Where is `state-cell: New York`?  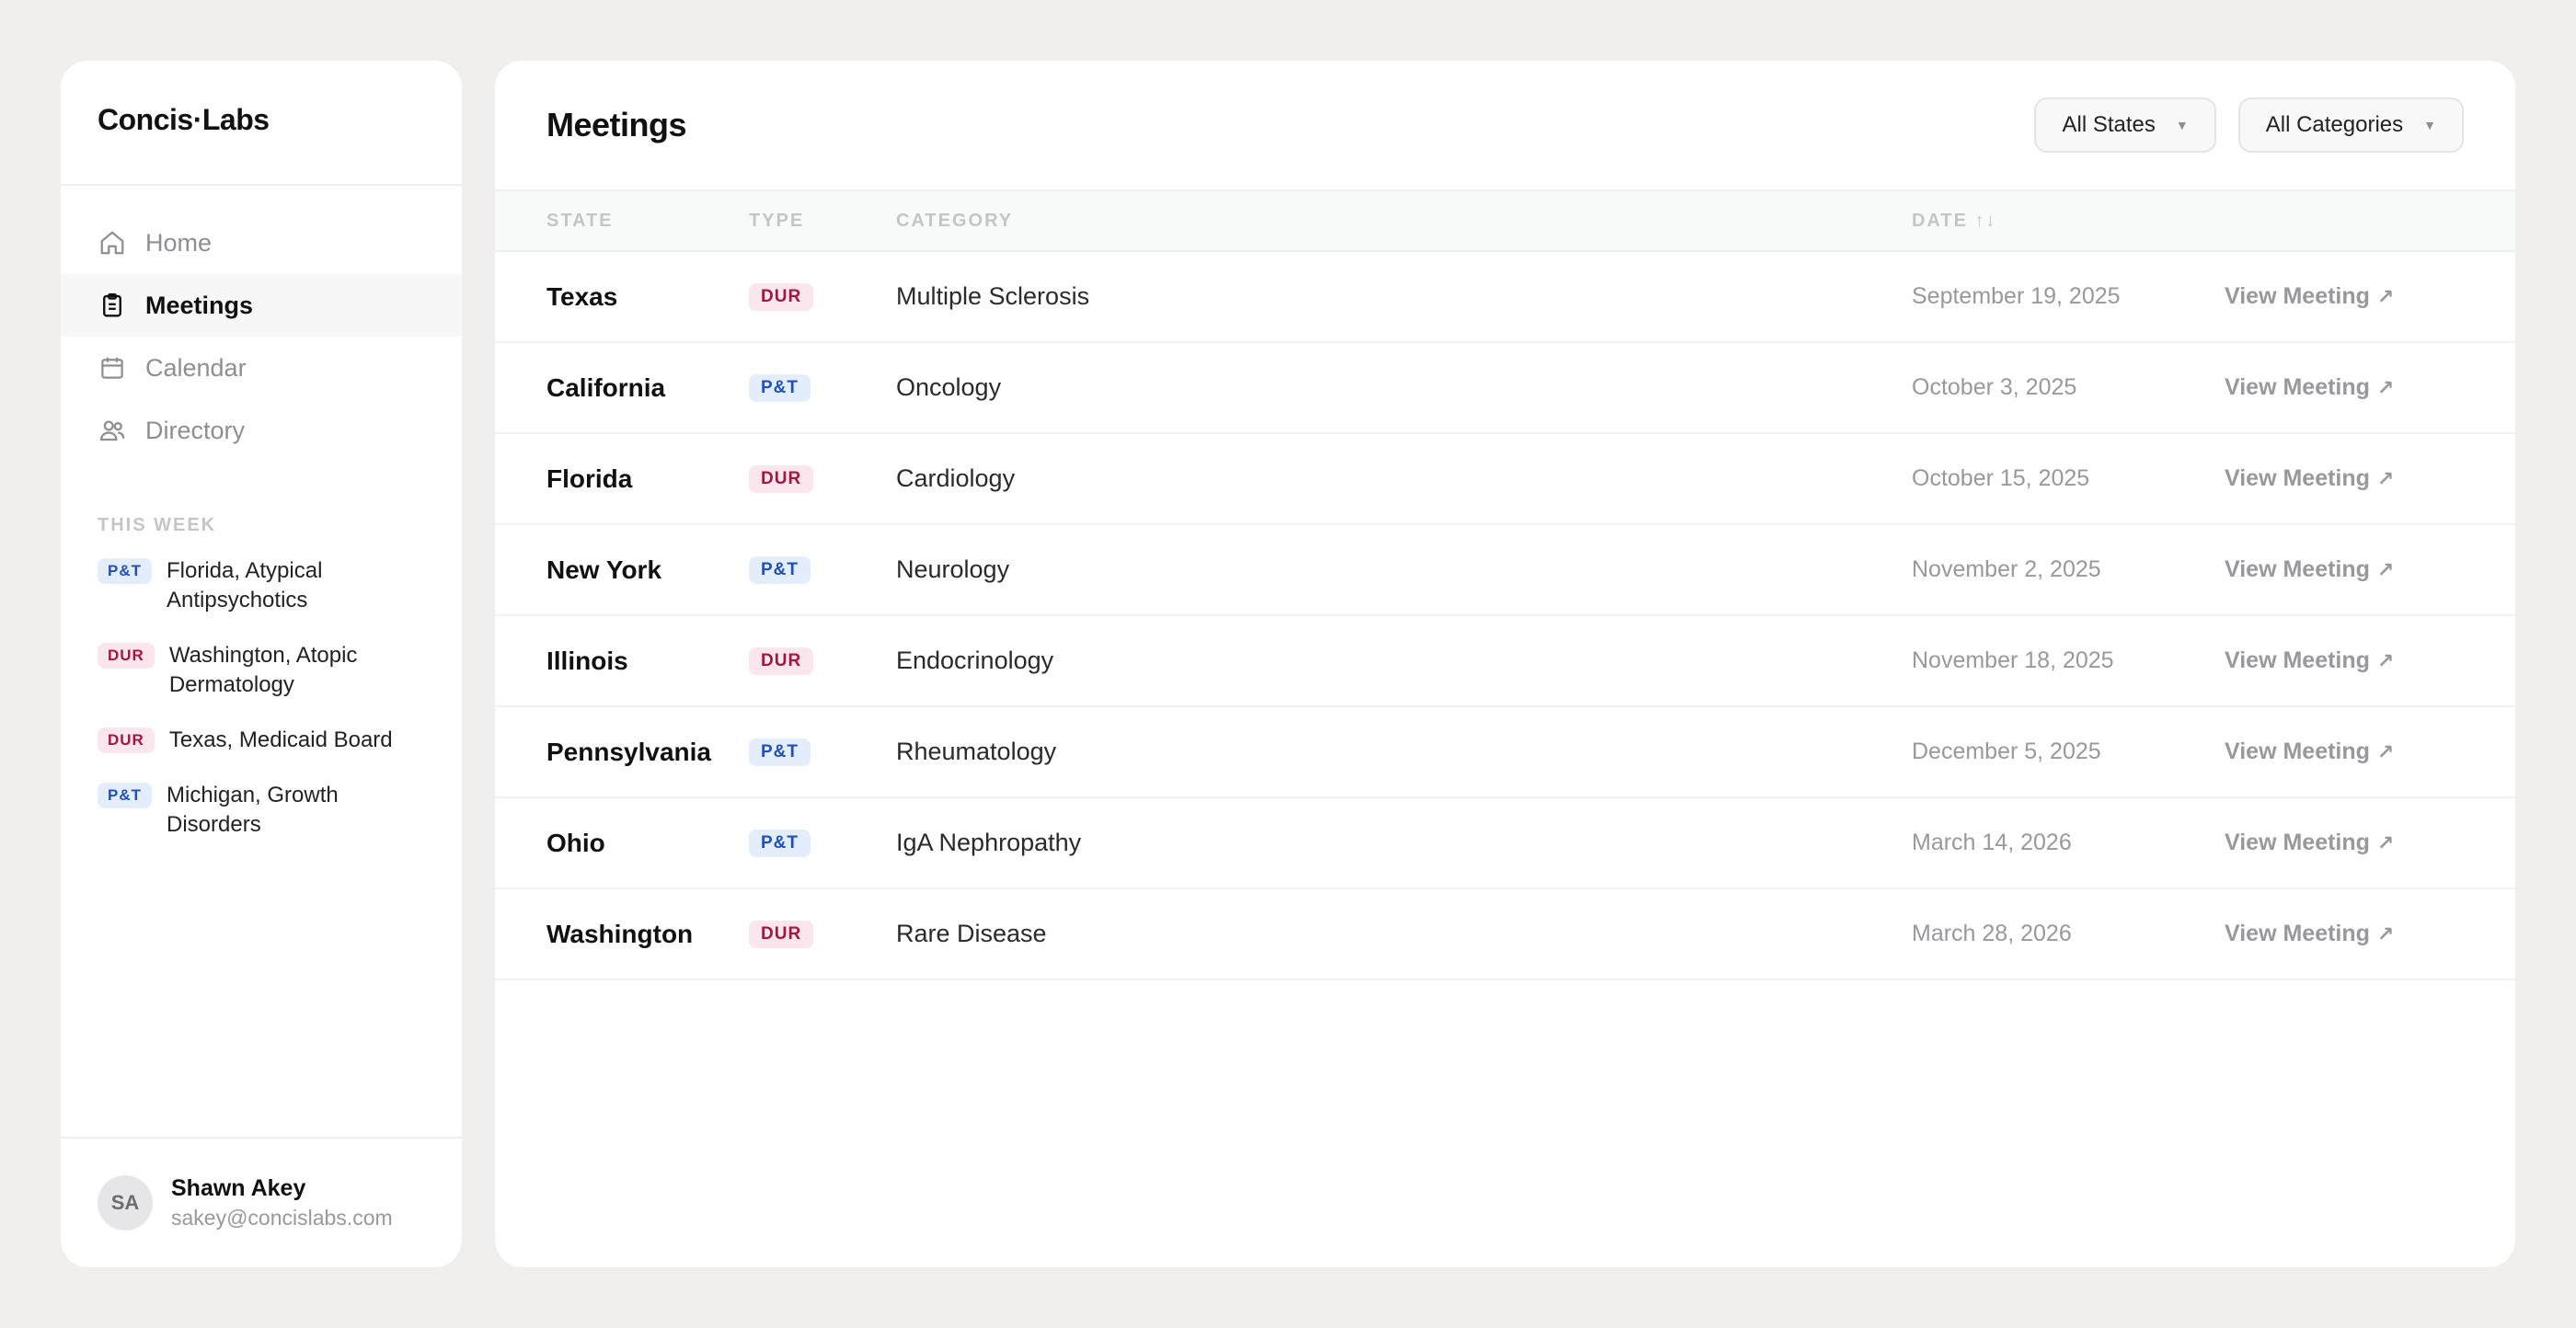 state-cell: New York is located at coordinates (604, 569).